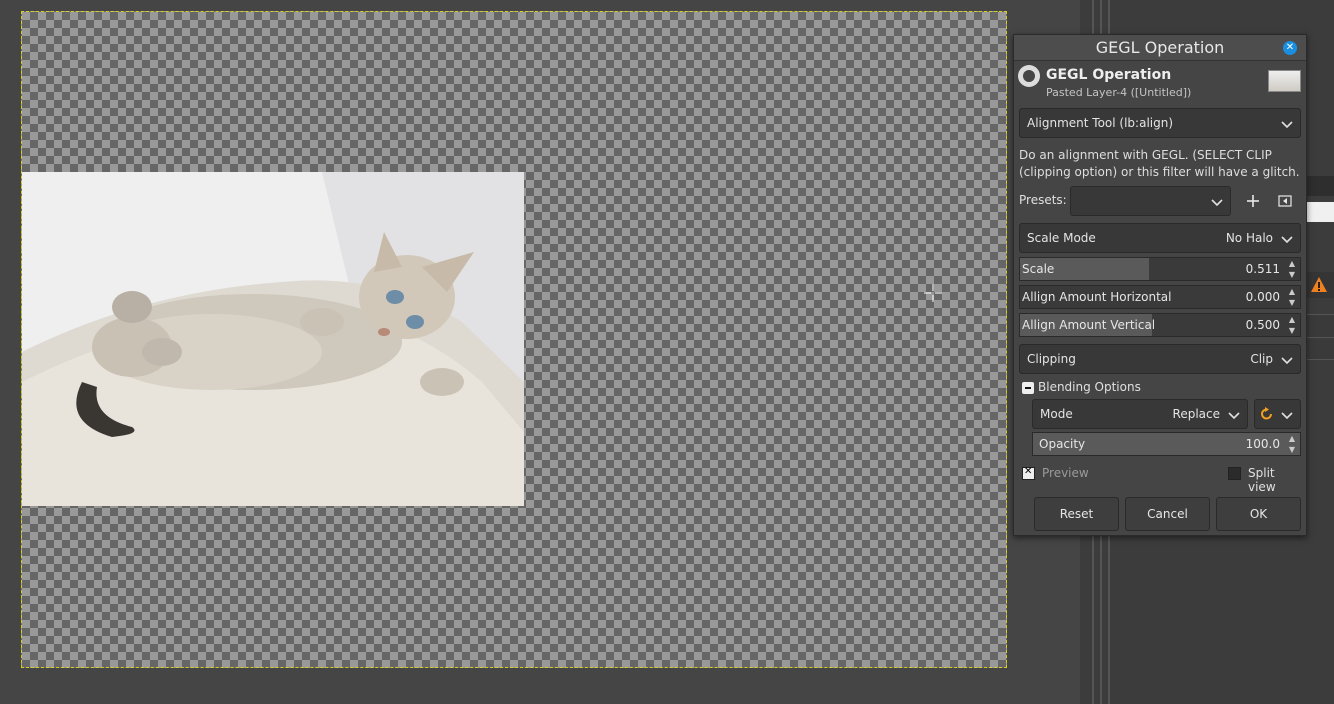  Describe the element at coordinates (1150, 201) in the screenshot. I see `presets-select` at that location.